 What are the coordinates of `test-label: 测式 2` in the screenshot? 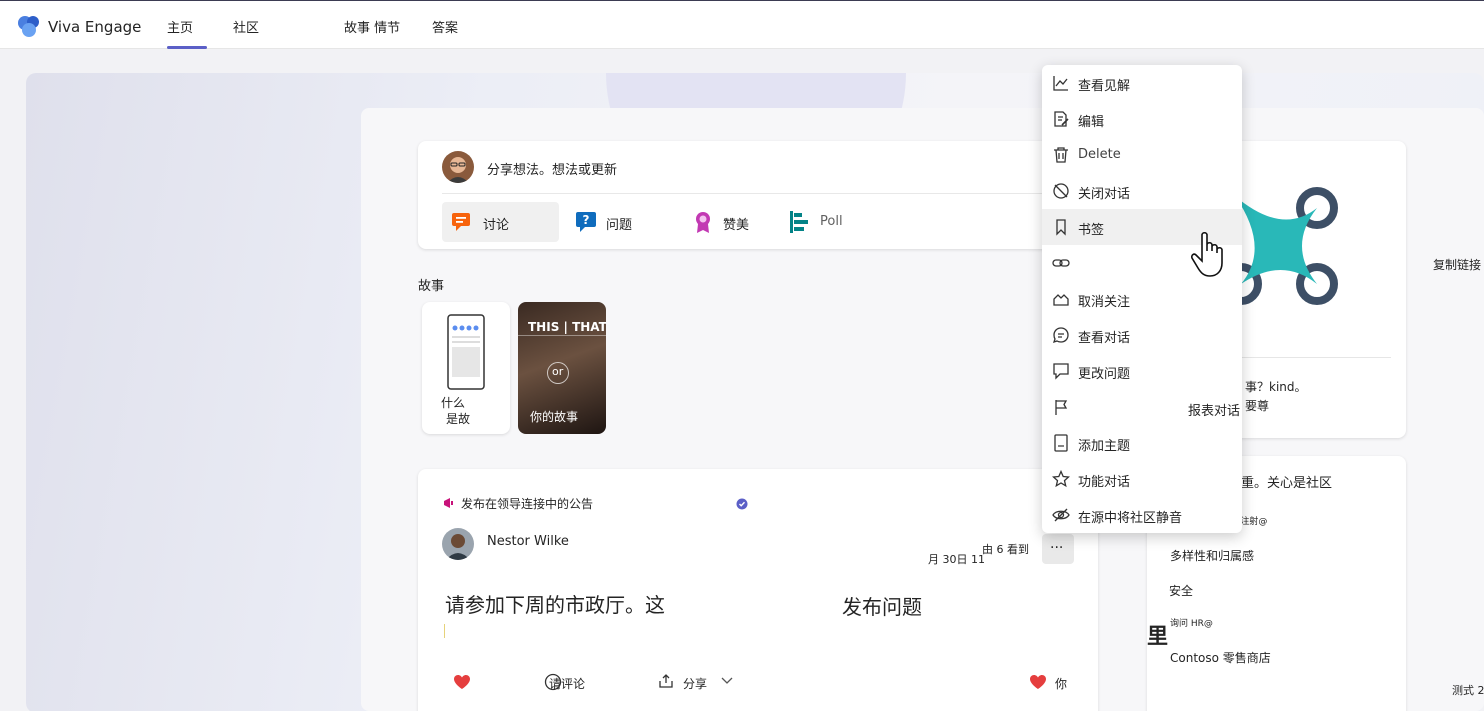 It's located at (1468, 690).